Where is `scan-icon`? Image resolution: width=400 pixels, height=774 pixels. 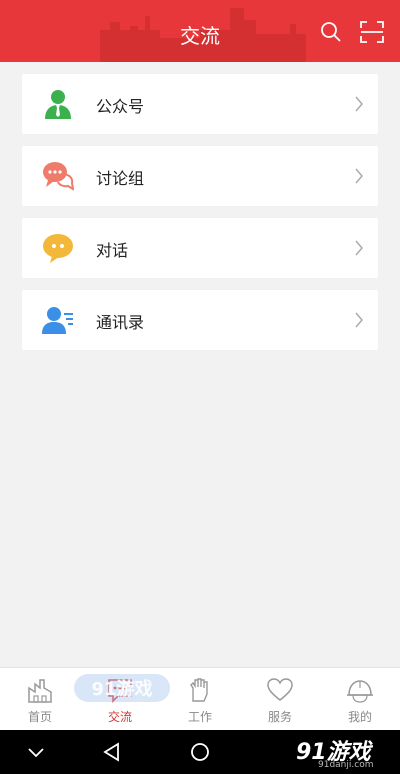 scan-icon is located at coordinates (372, 32).